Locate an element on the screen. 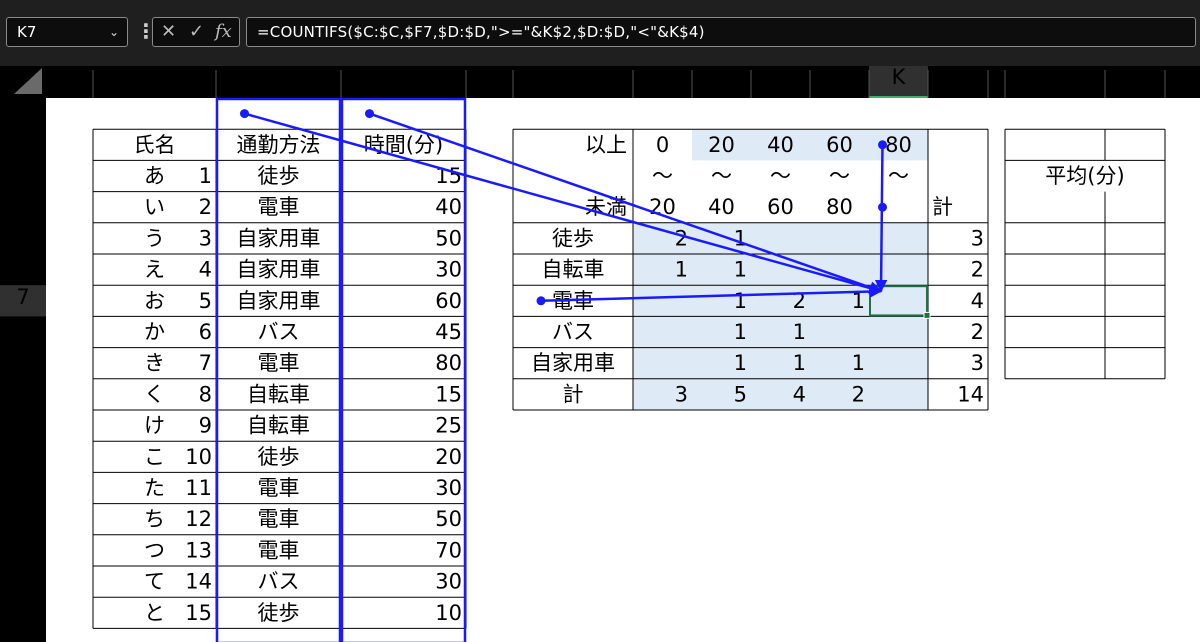 This screenshot has width=1200, height=642. column-header-O: O is located at coordinates (1135, 77).